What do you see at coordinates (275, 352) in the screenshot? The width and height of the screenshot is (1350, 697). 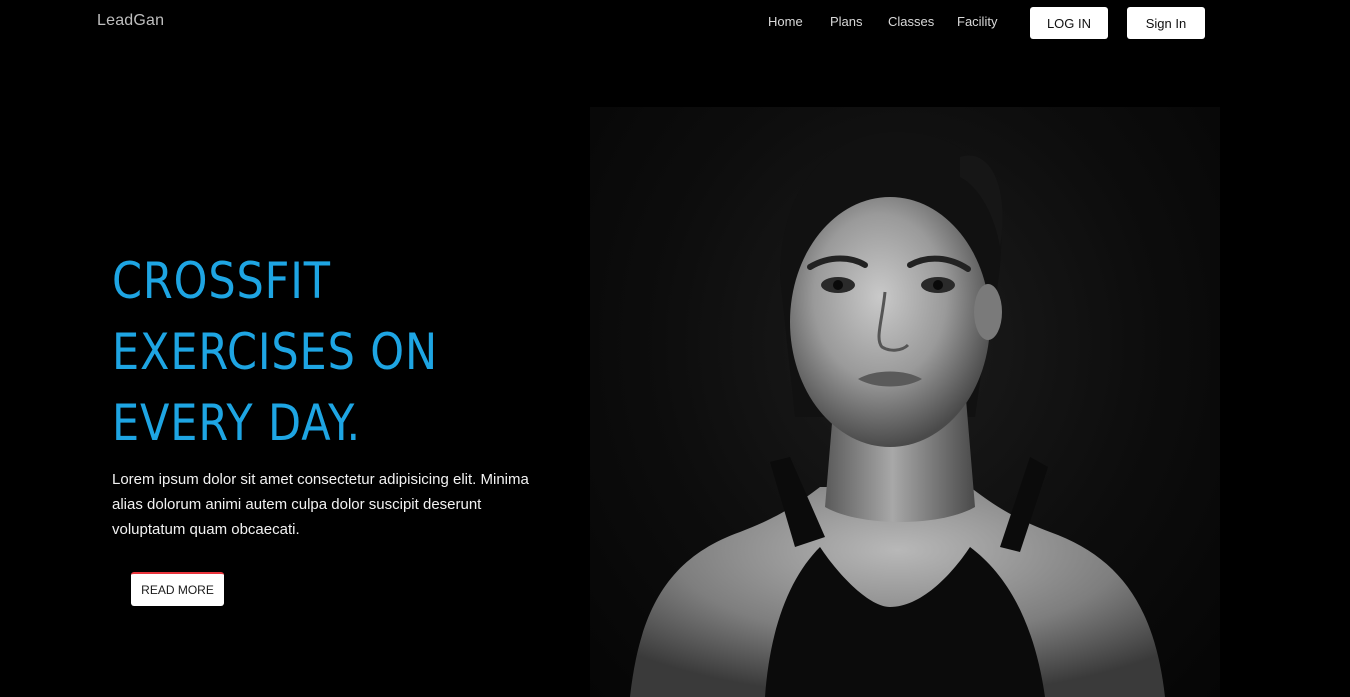 I see `hero-title-line-2: EXERCISES ON` at bounding box center [275, 352].